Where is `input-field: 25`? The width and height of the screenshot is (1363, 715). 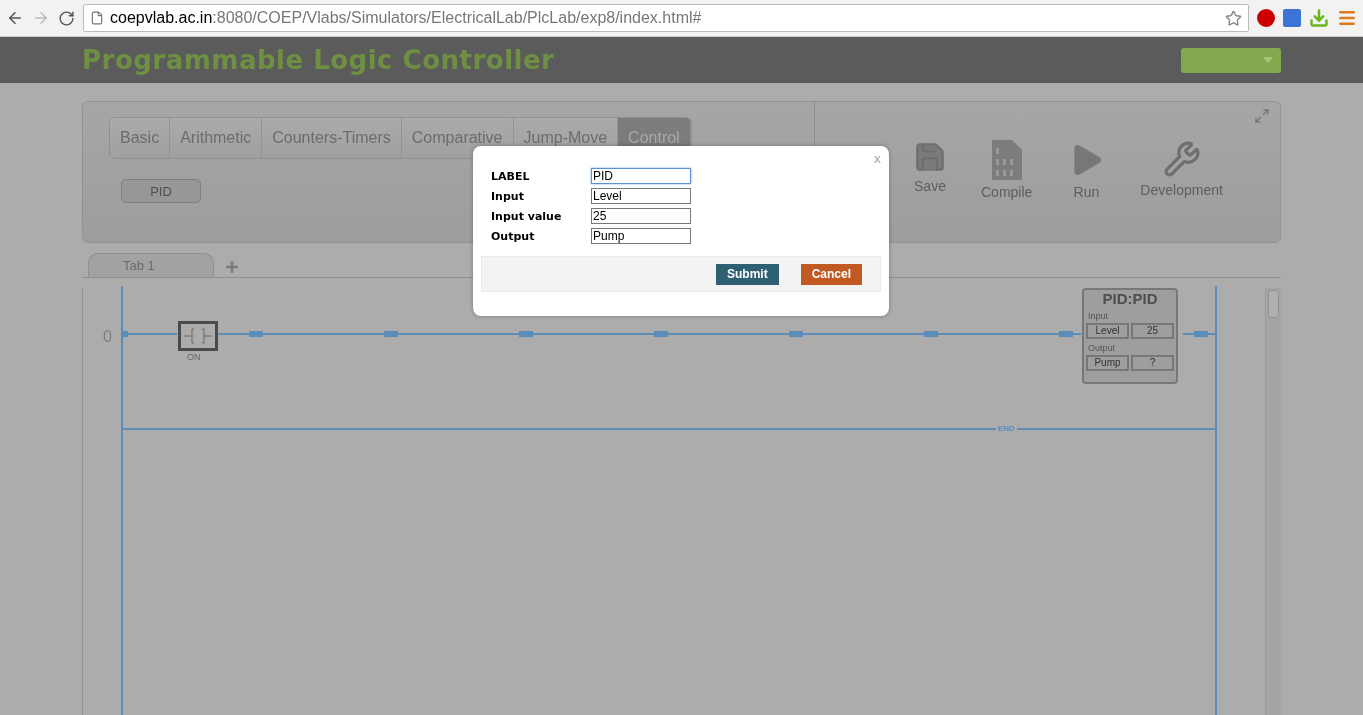 input-field: 25 is located at coordinates (641, 216).